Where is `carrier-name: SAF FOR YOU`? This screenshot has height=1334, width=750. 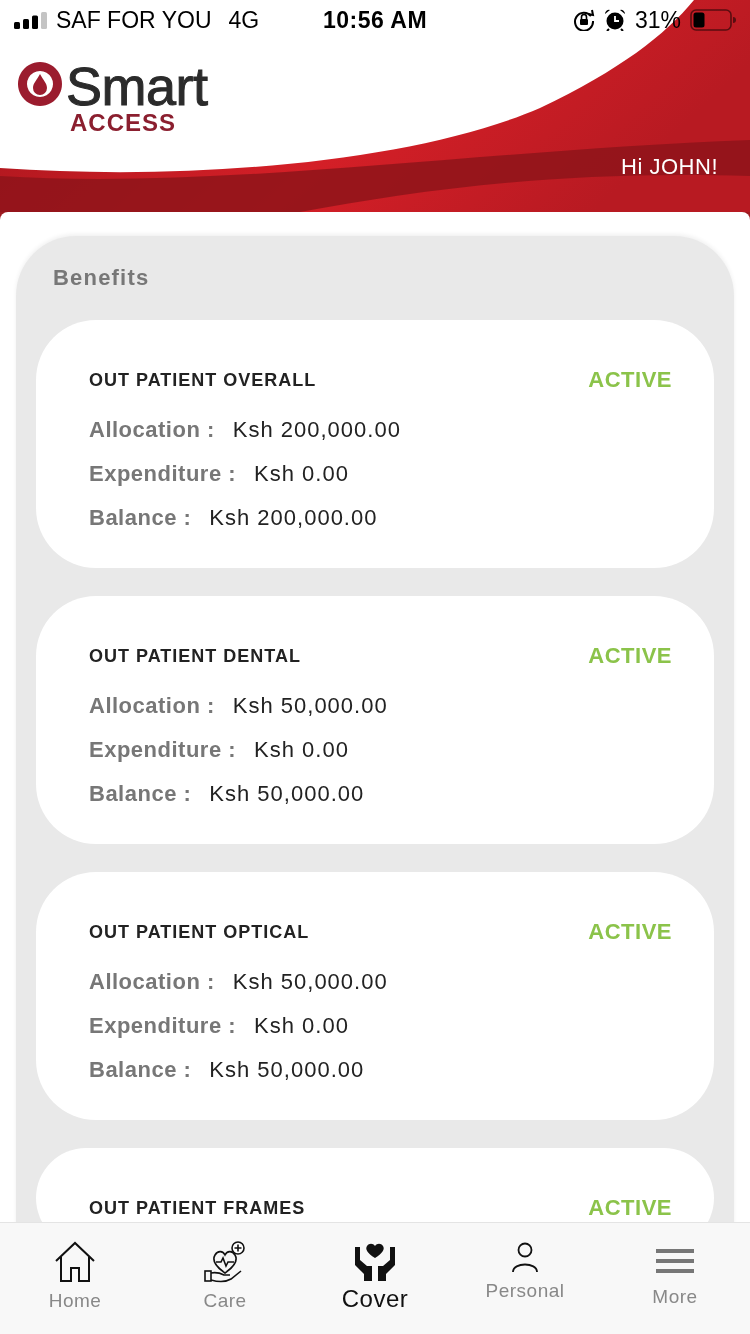 carrier-name: SAF FOR YOU is located at coordinates (134, 20).